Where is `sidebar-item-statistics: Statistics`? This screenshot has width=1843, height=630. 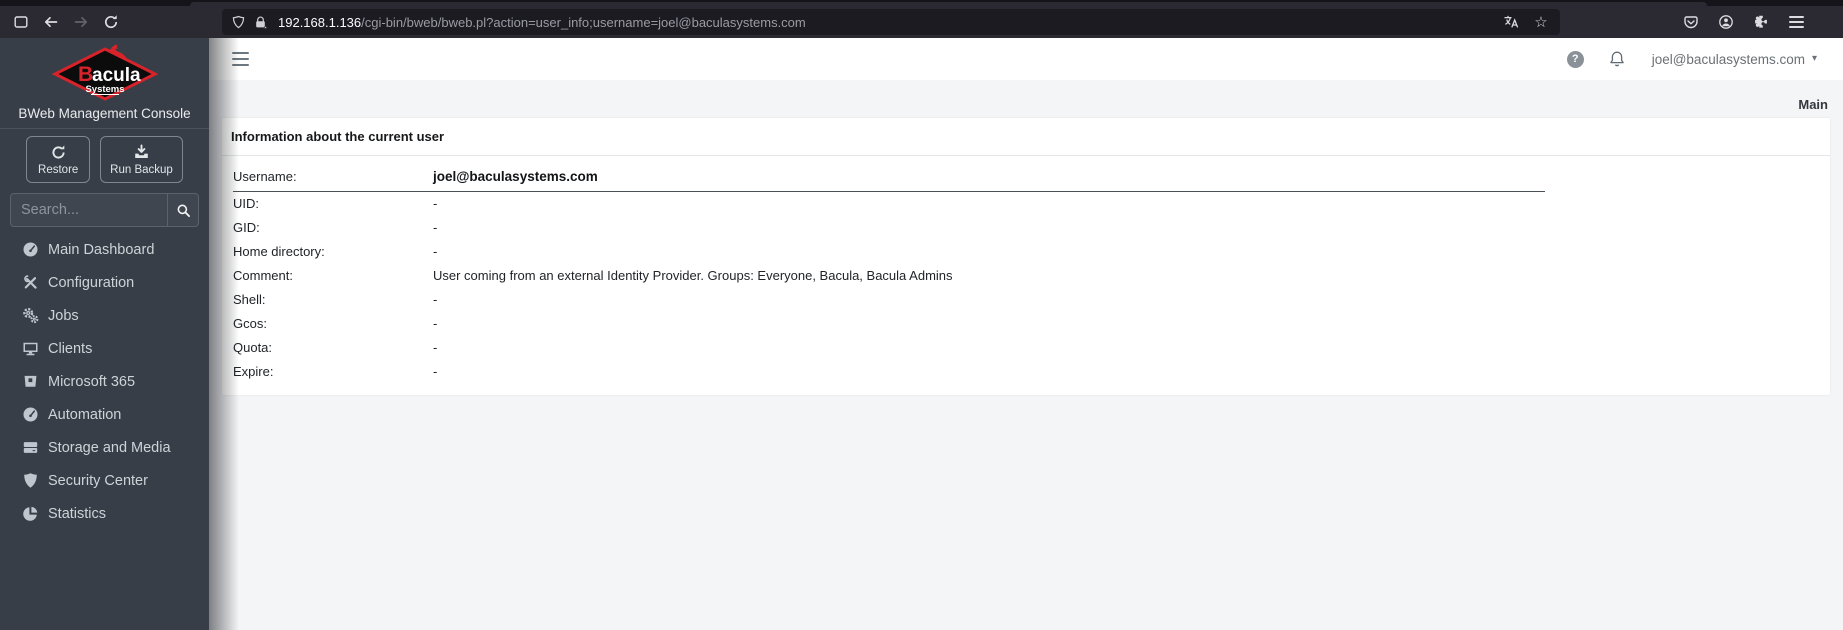 sidebar-item-statistics: Statistics is located at coordinates (104, 513).